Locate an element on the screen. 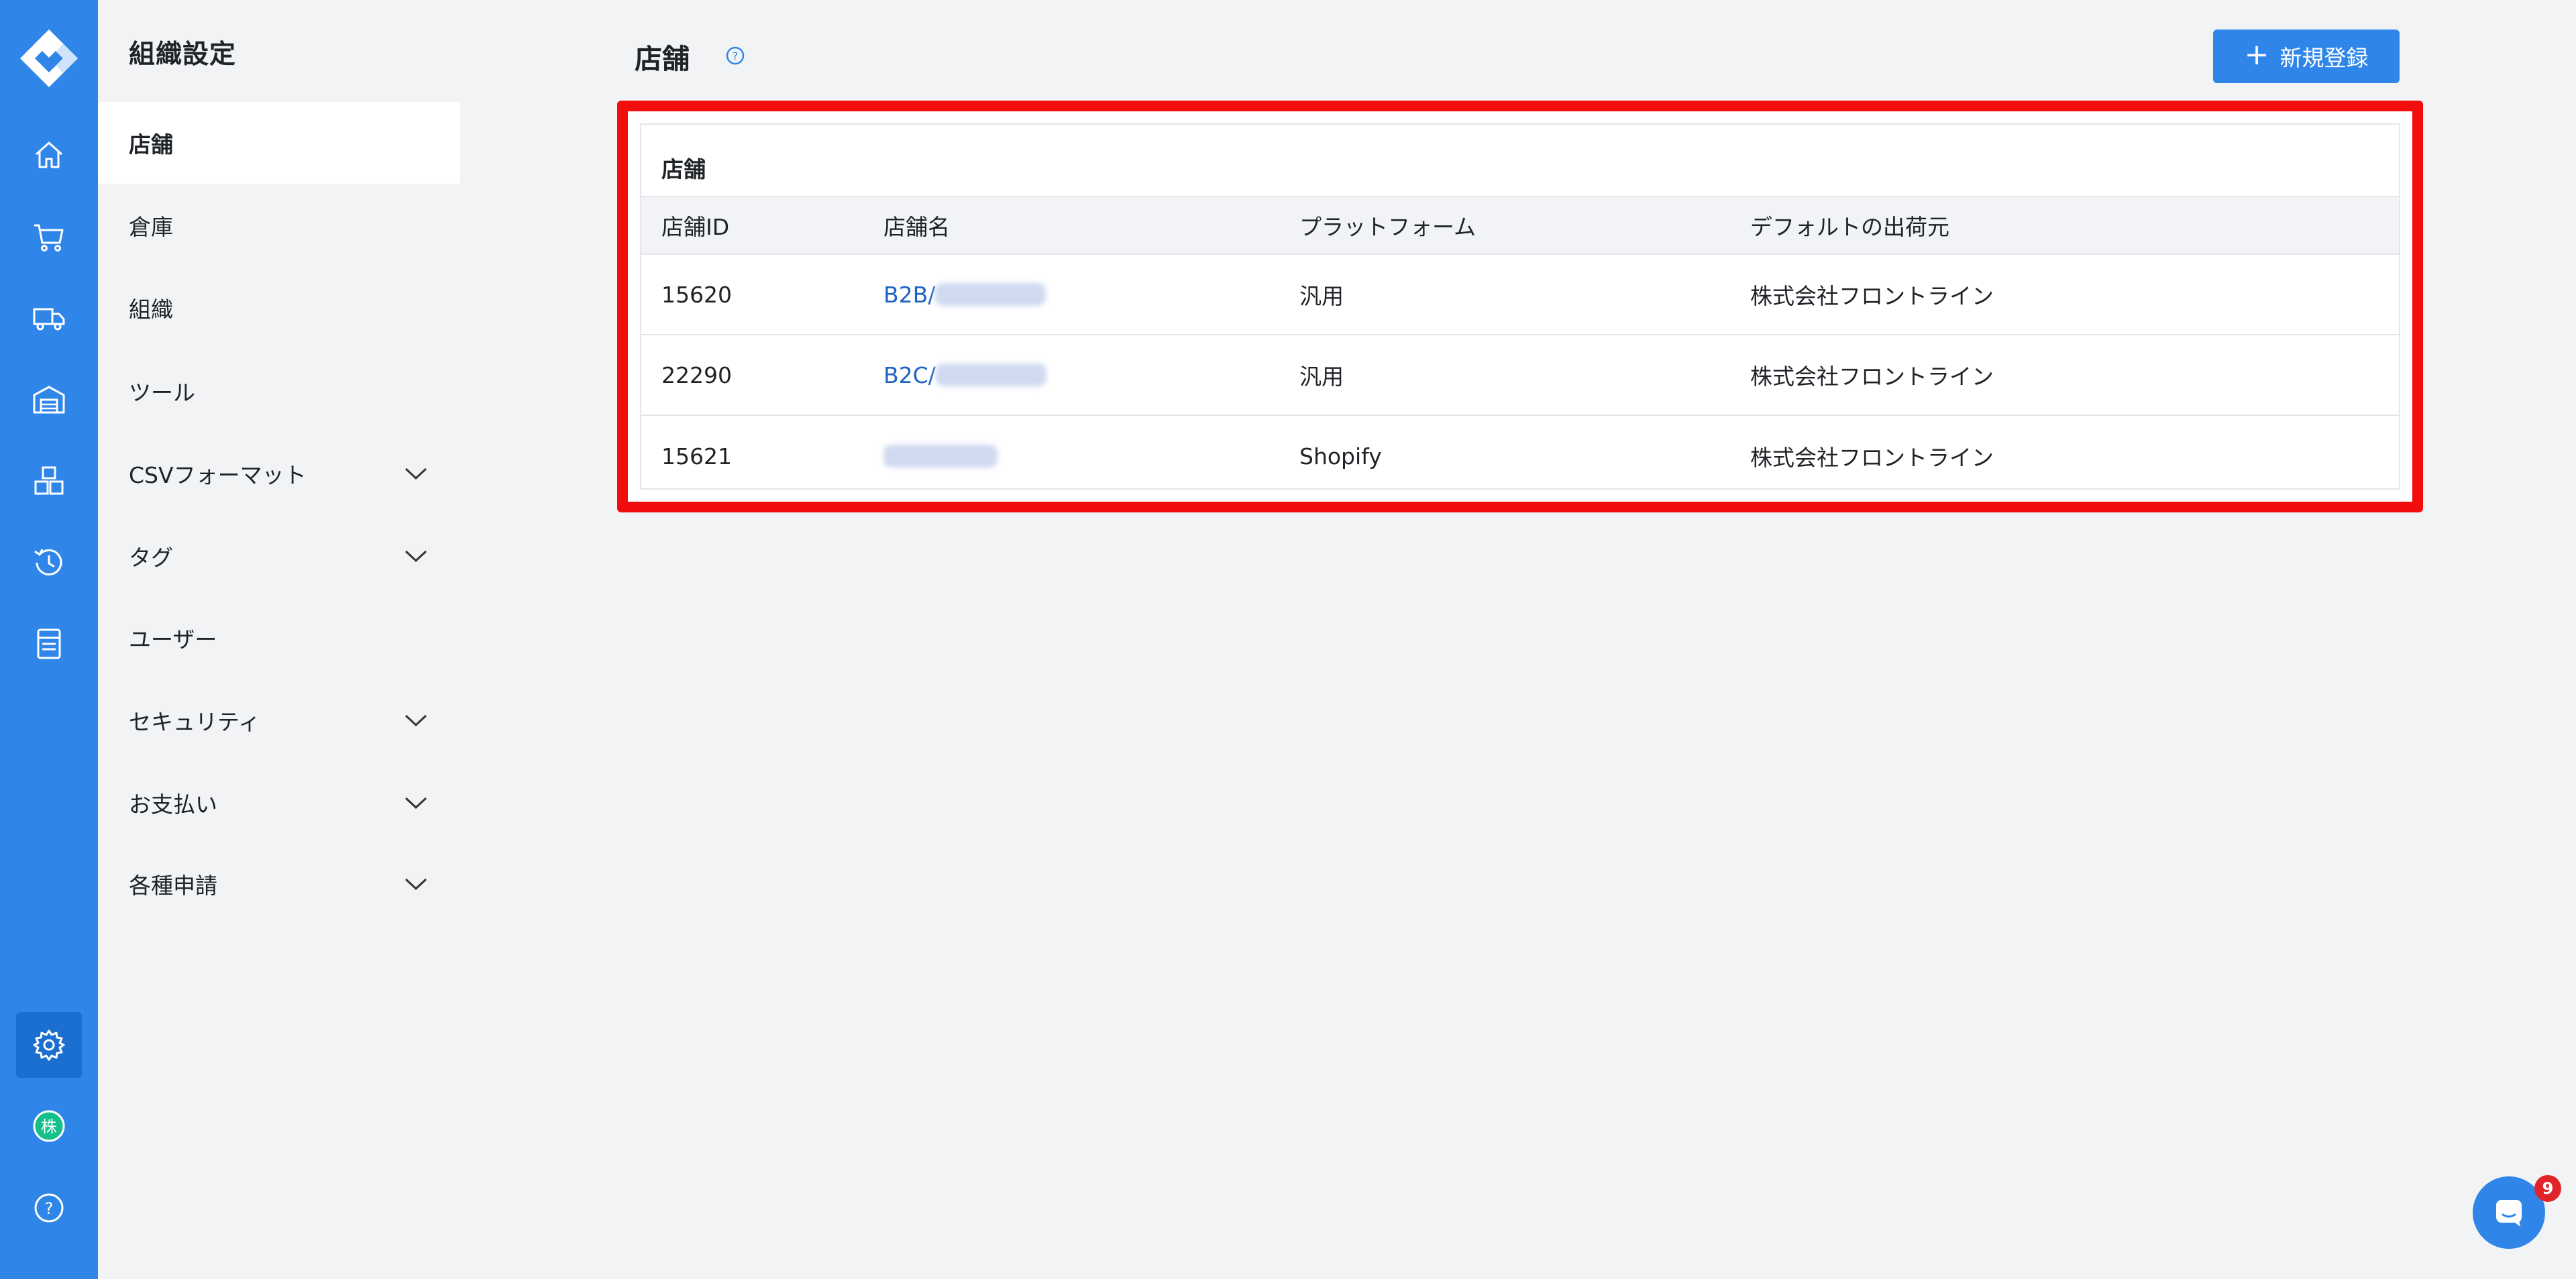 The height and width of the screenshot is (1279, 2576). table-row: 15621 Shopify 株式会社フロントライン is located at coordinates (1520, 456).